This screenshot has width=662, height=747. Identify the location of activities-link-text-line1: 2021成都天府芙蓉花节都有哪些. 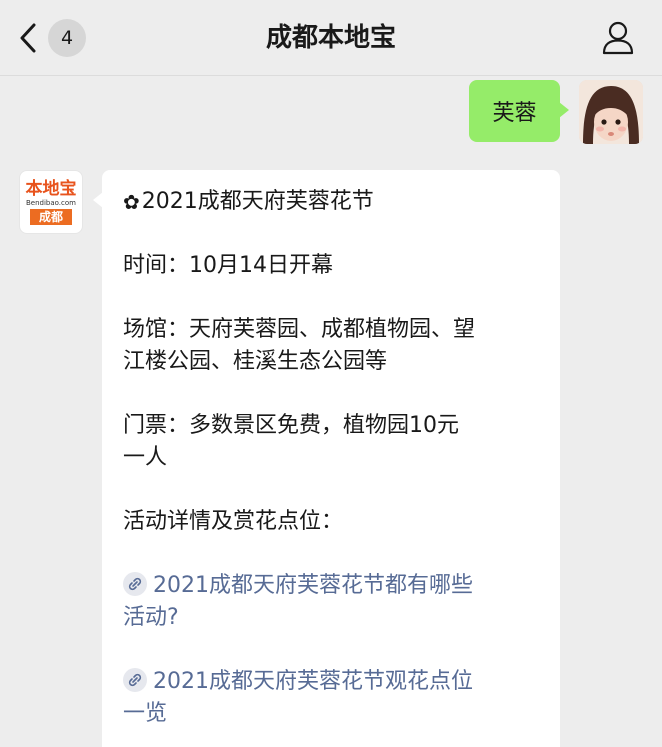
(313, 585).